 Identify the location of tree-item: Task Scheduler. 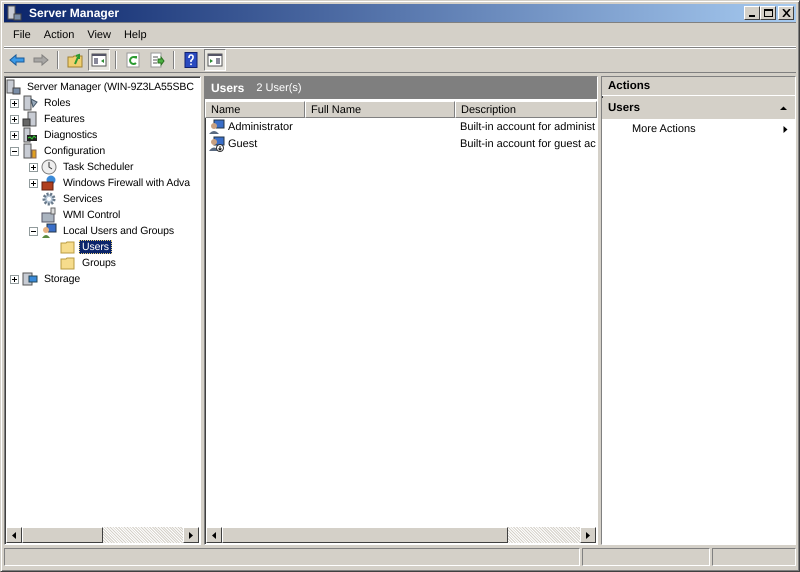
(98, 167).